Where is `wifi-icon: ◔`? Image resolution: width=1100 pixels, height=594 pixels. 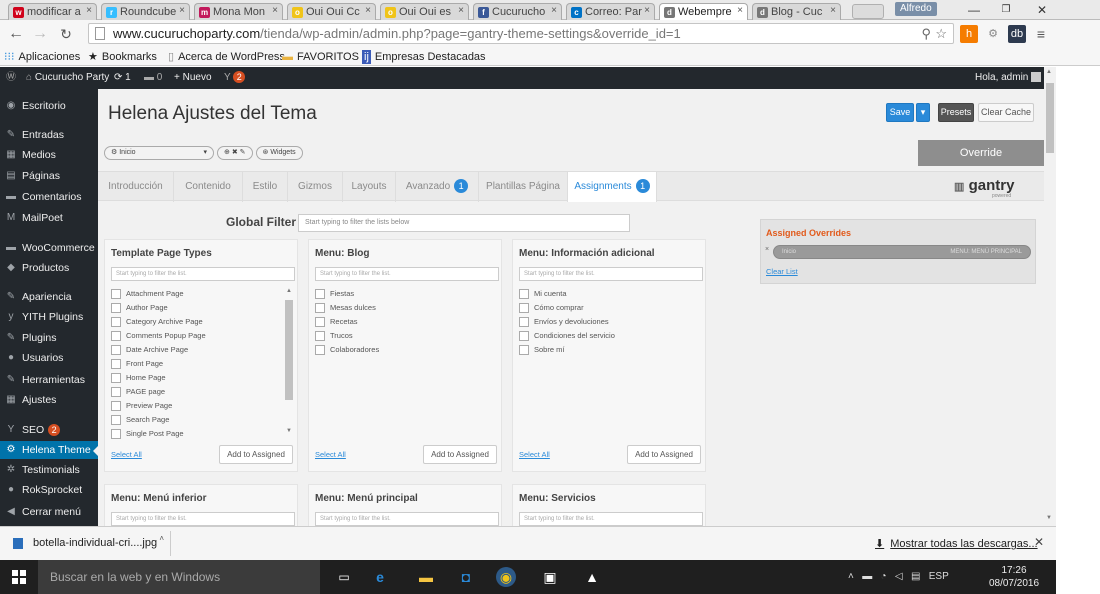
wifi-icon: ◔ is located at coordinates (884, 576).